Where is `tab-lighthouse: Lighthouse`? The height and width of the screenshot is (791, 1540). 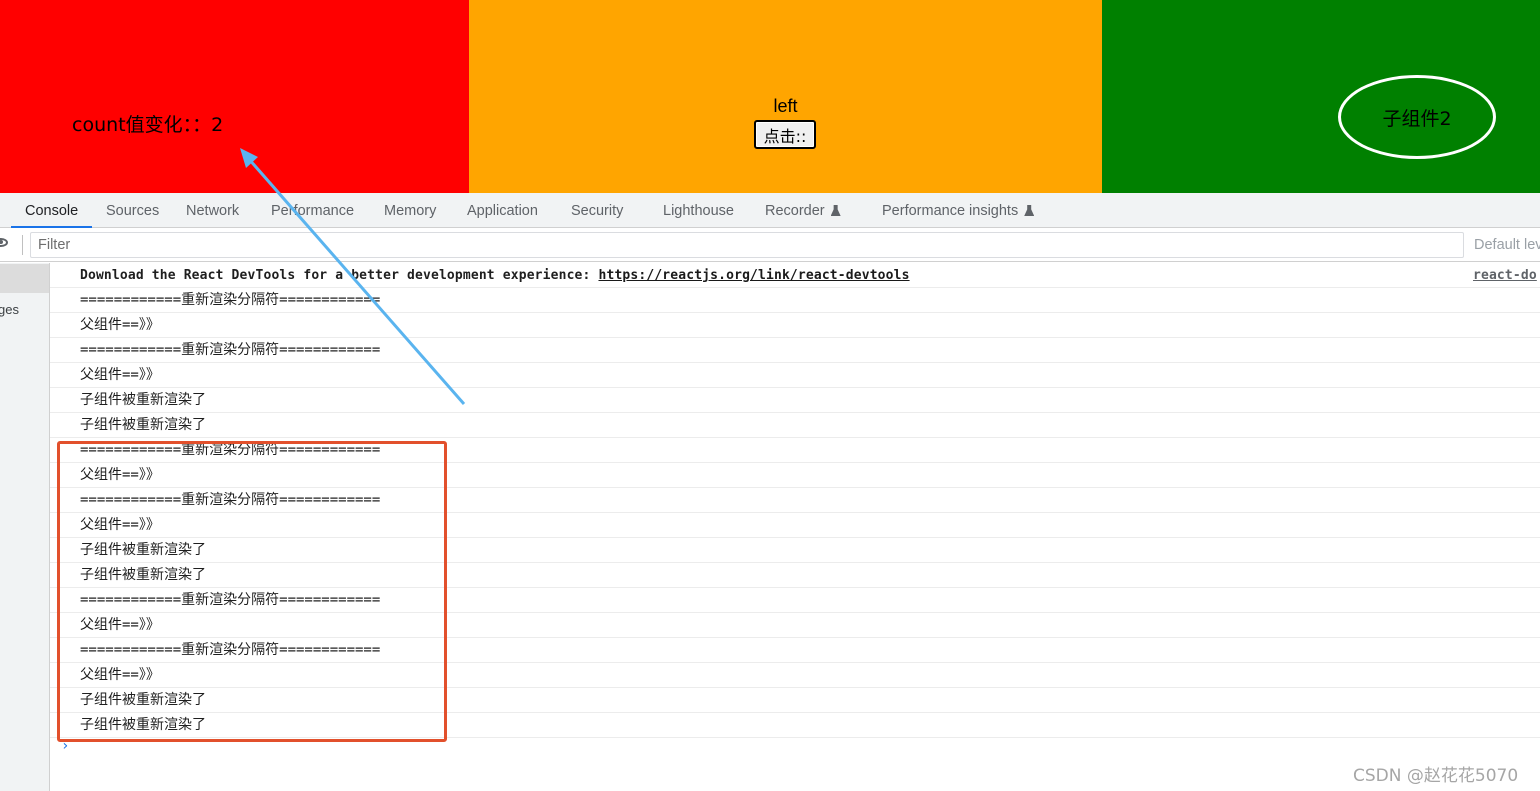
tab-lighthouse: Lighthouse is located at coordinates (698, 210).